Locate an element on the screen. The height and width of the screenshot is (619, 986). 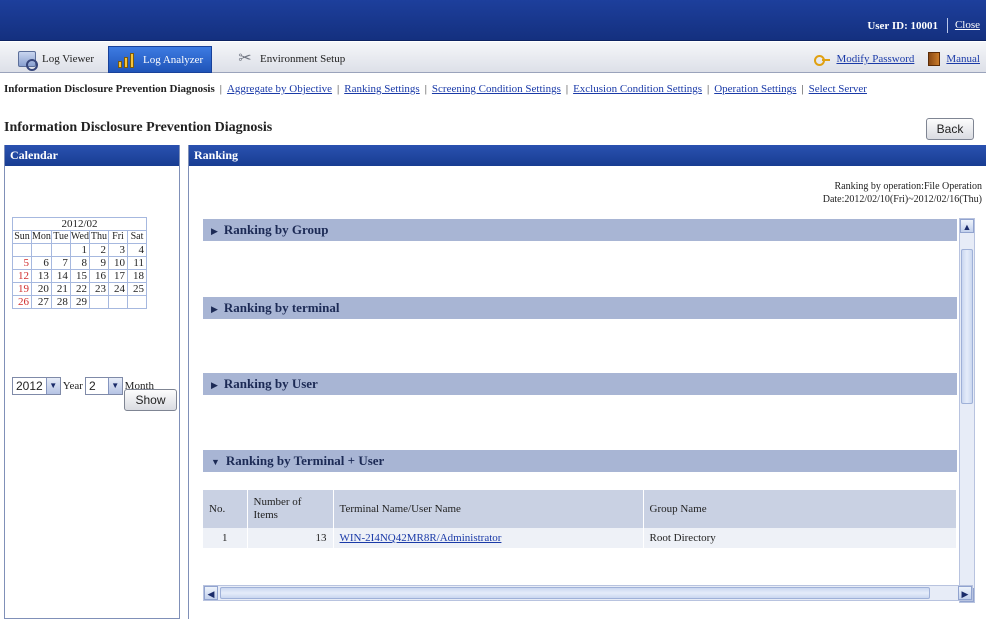
section-ranking-by-terminal: ▶ Ranking by terminal is located at coordinates (580, 308).